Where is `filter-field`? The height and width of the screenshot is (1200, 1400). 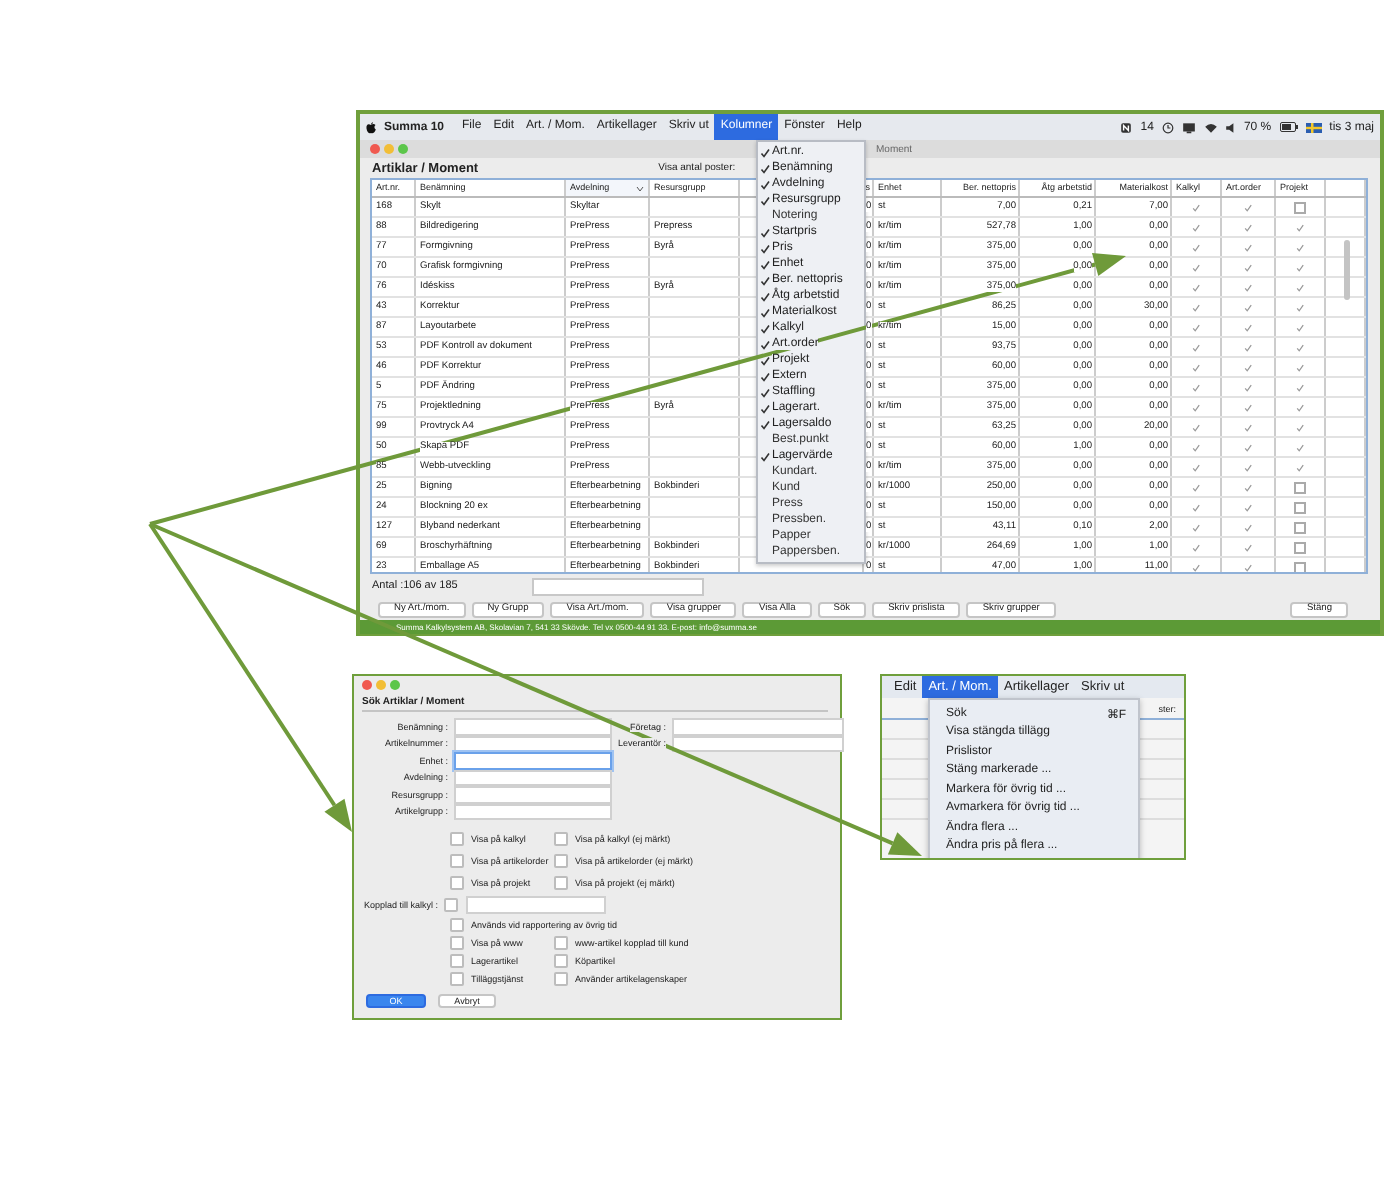 filter-field is located at coordinates (617, 586).